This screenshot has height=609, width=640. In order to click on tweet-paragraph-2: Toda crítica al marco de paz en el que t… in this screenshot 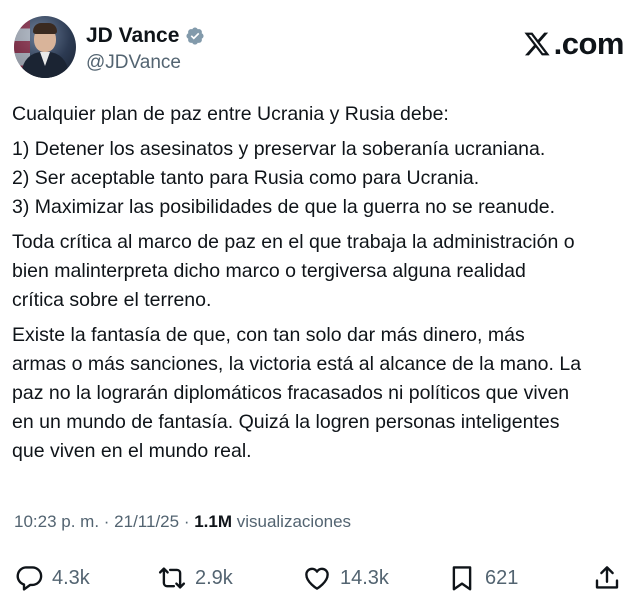, I will do `click(321, 271)`.